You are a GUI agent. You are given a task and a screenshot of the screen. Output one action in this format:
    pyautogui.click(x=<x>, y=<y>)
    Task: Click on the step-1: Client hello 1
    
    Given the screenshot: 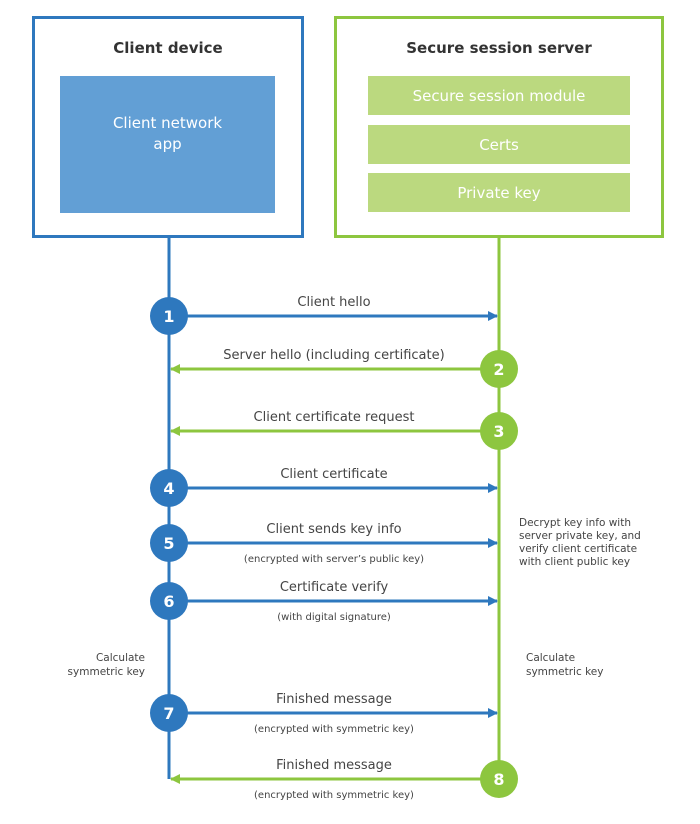 What is the action you would take?
    pyautogui.click(x=324, y=315)
    